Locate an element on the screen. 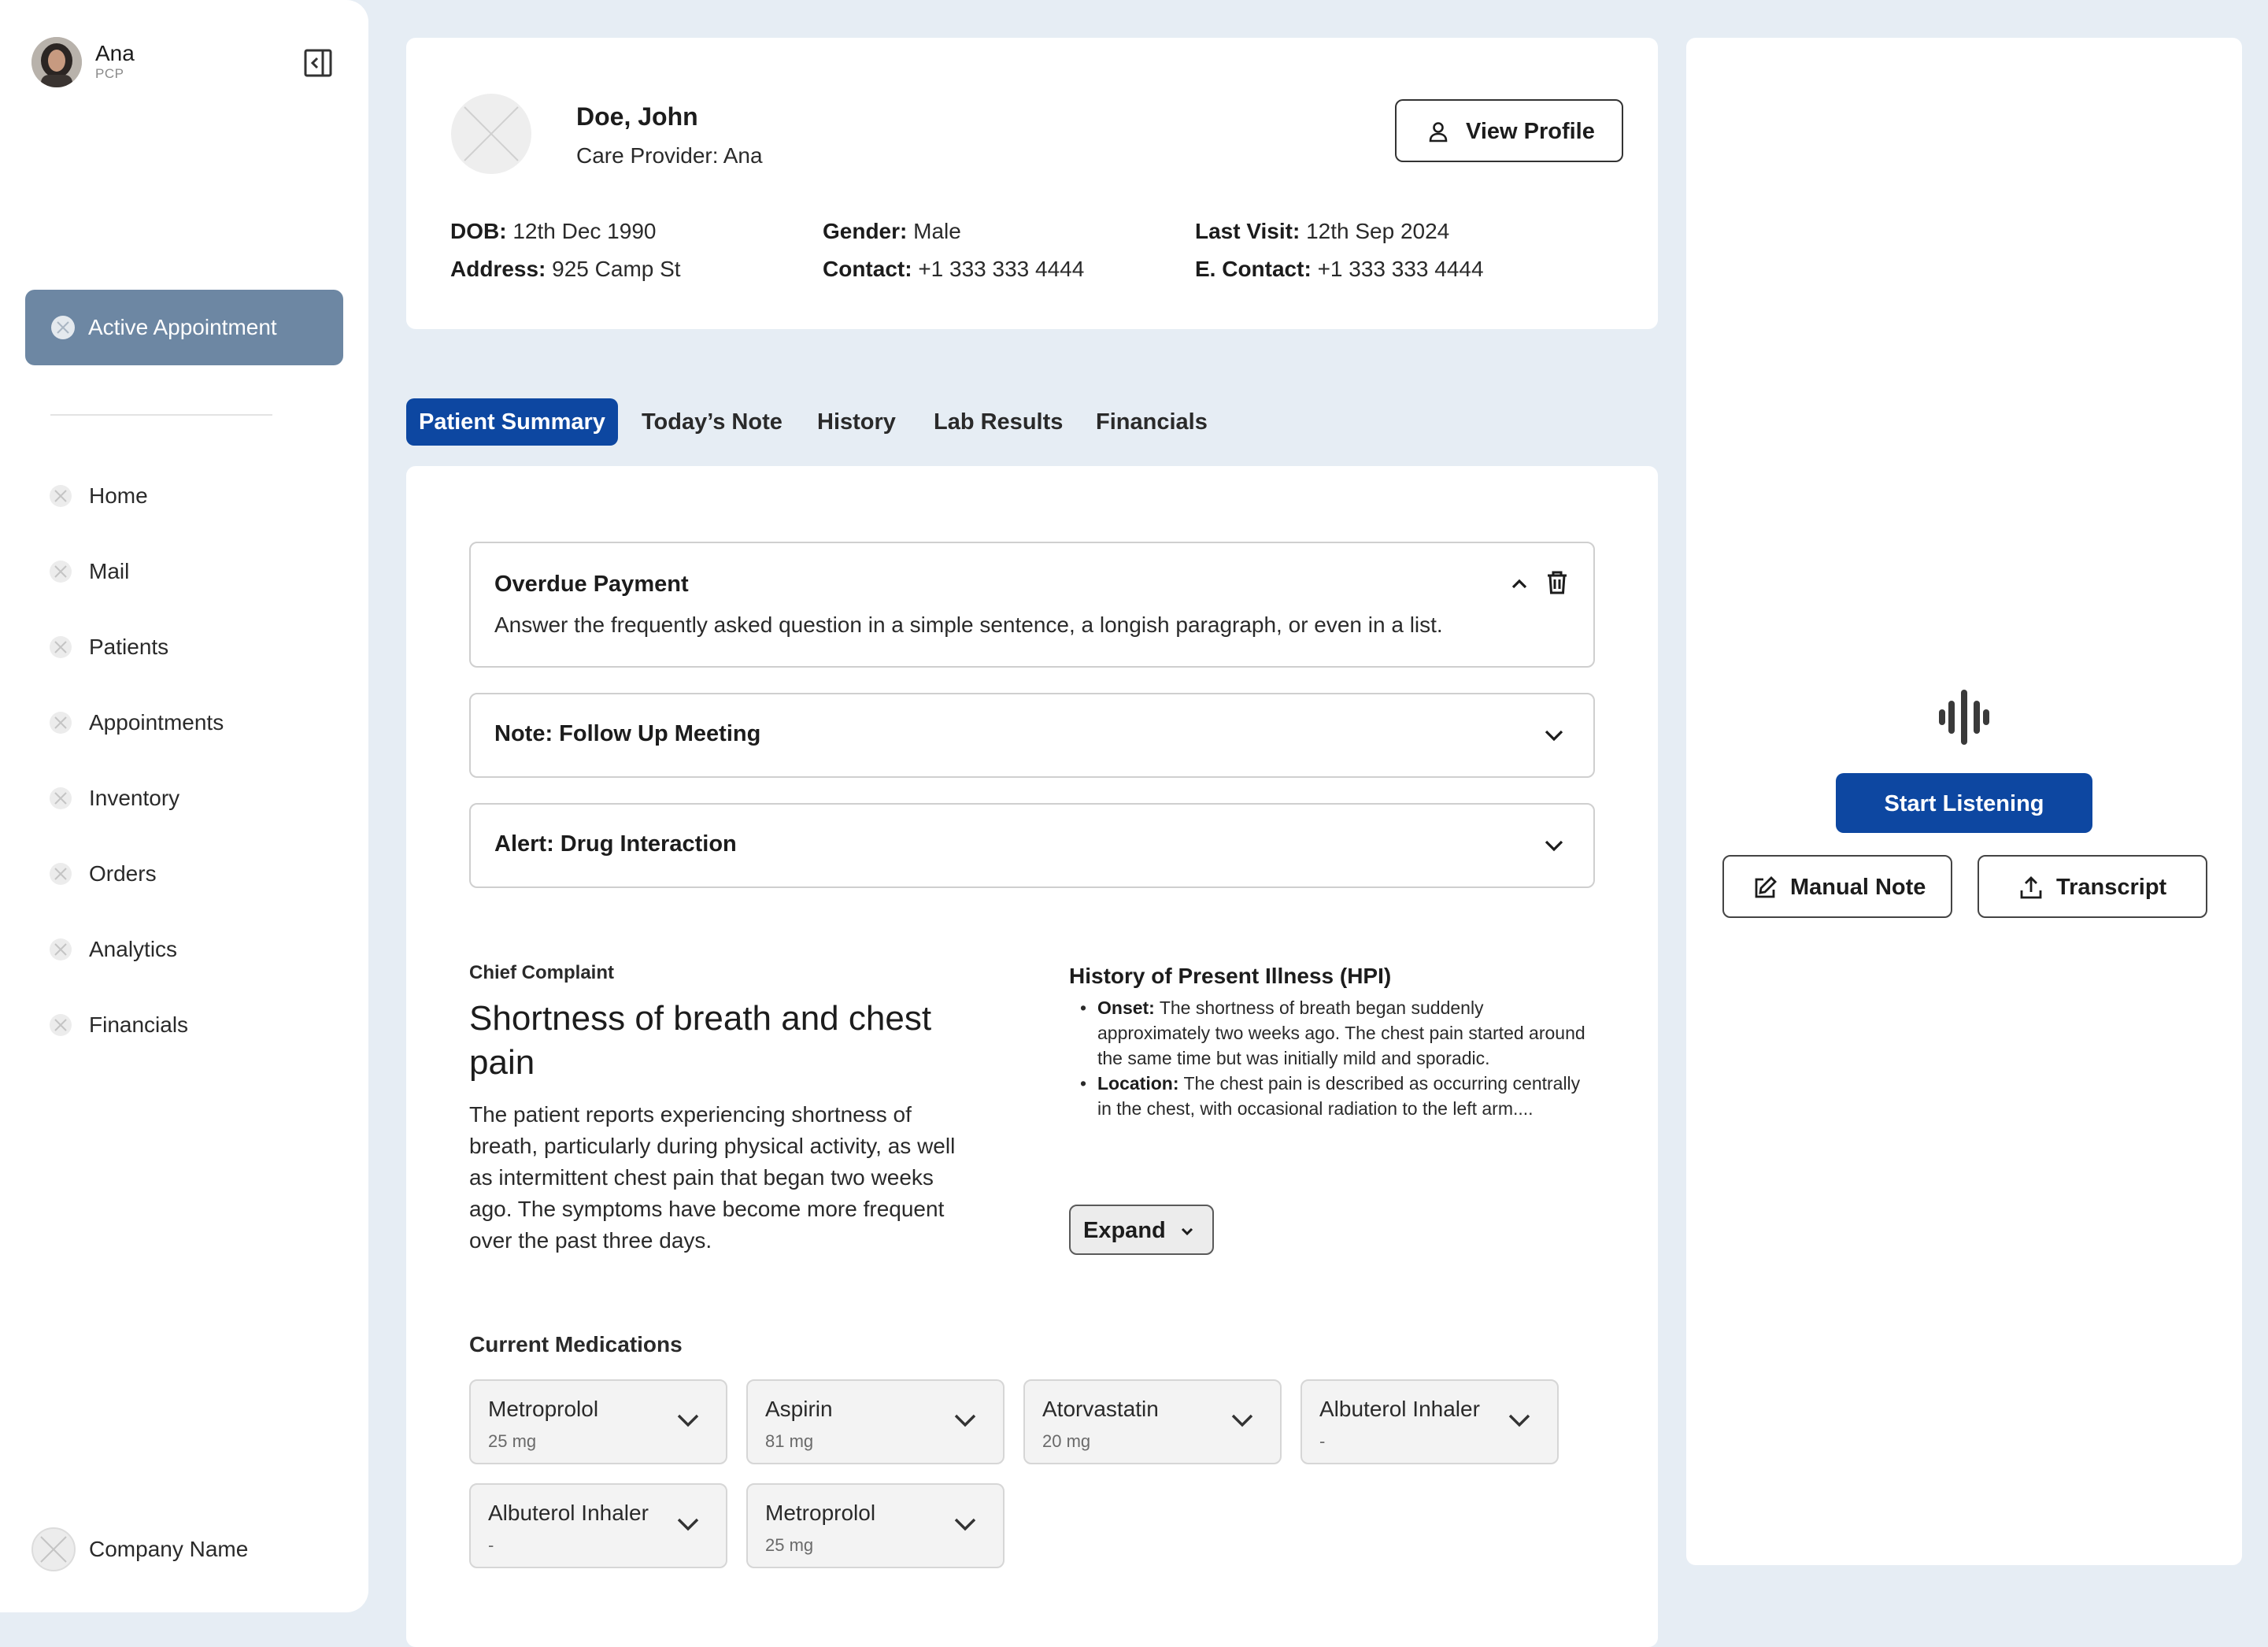  chevron-up-icon is located at coordinates (1520, 584).